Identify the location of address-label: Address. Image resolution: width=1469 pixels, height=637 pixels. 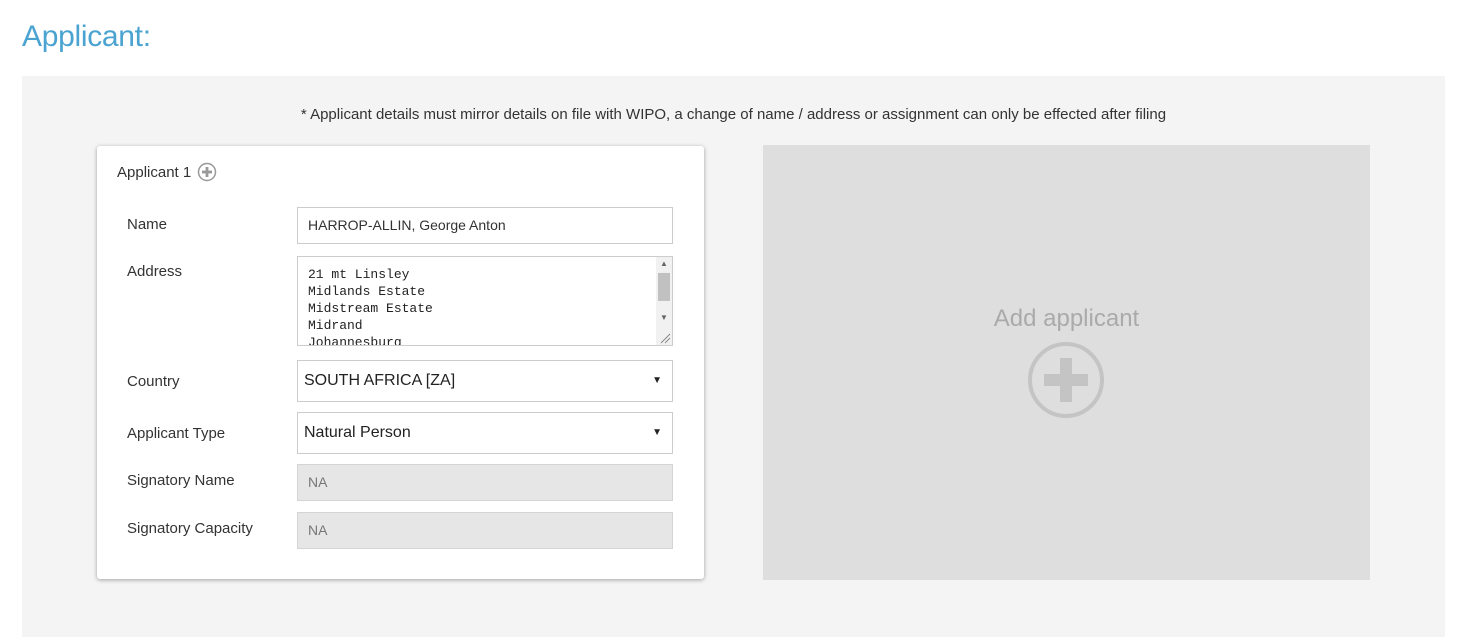
(155, 271).